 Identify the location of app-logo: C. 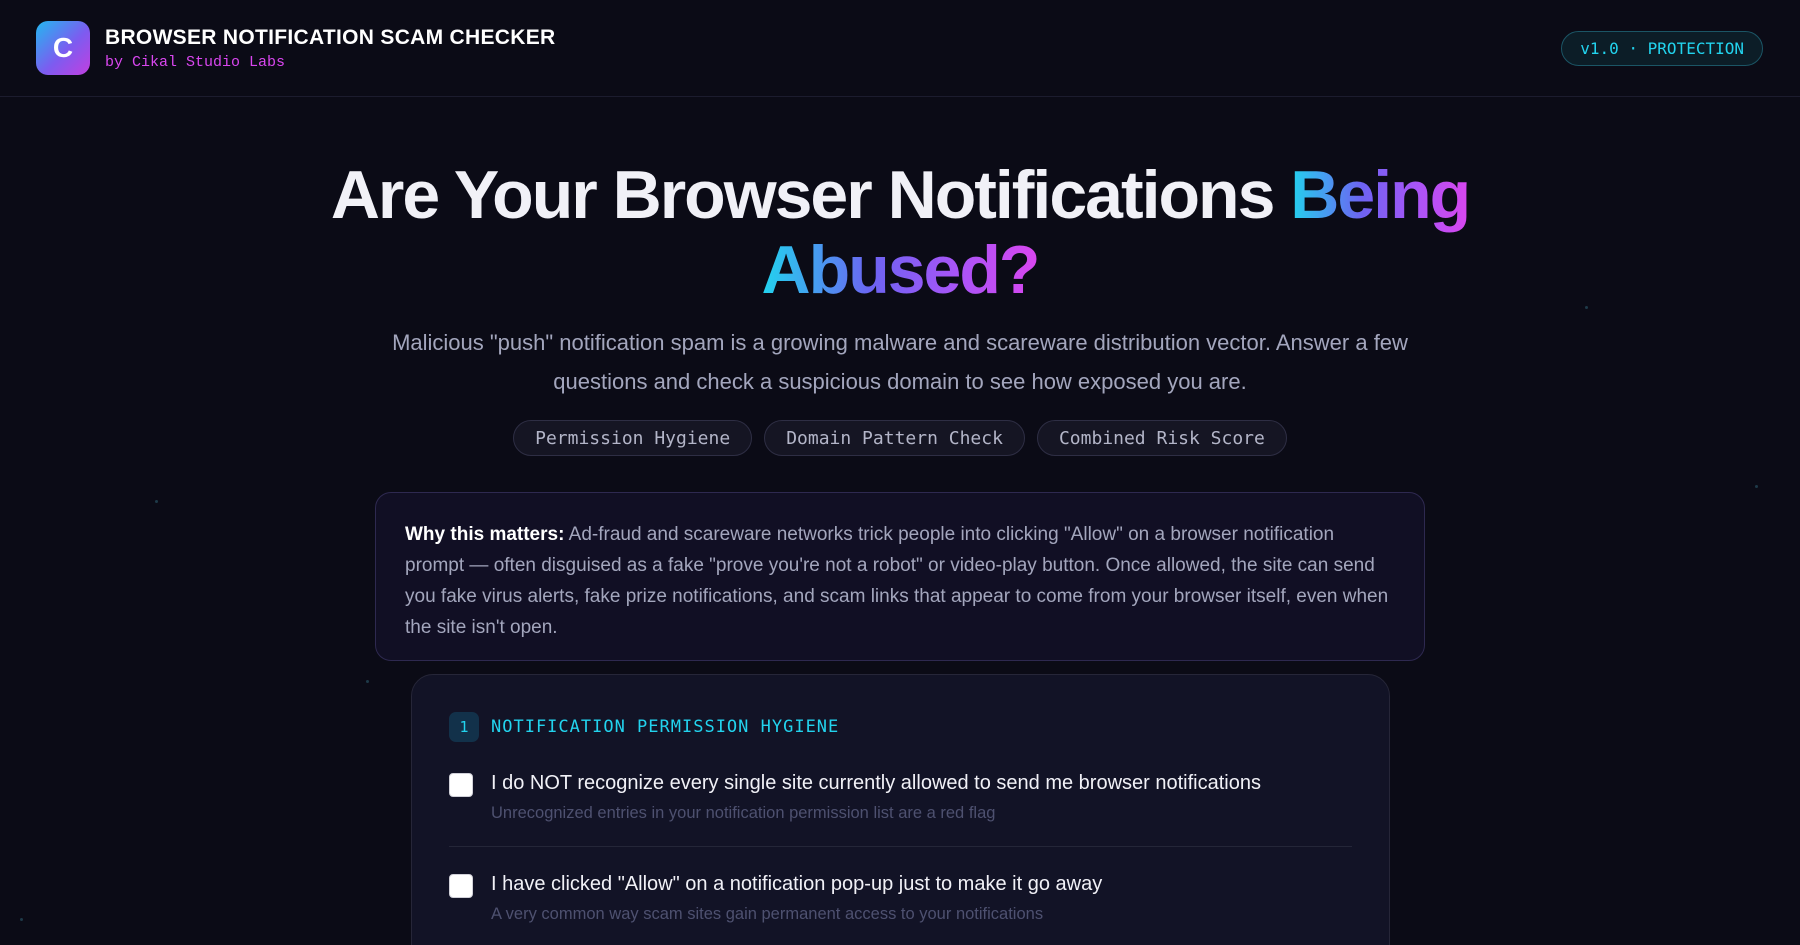
(63, 48).